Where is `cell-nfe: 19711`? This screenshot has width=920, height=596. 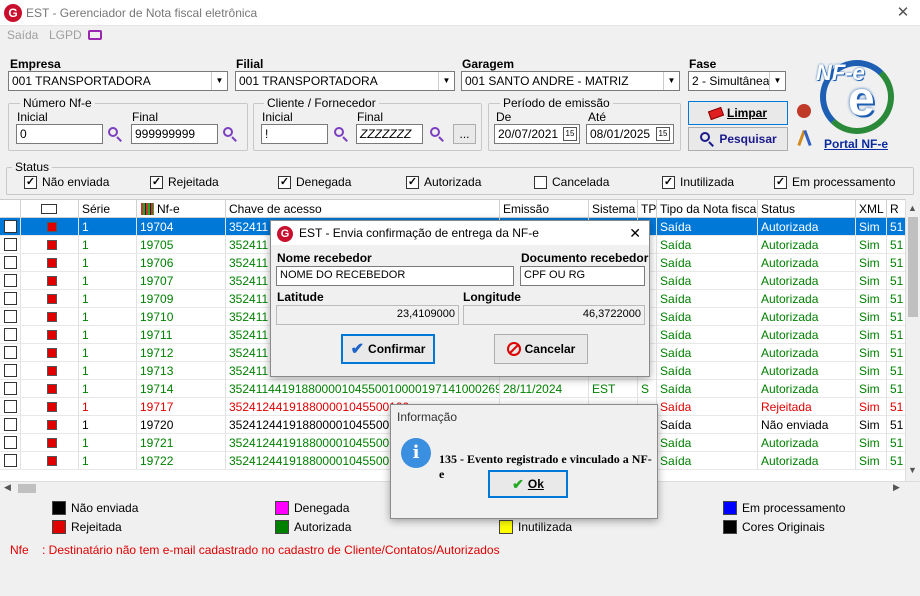 cell-nfe: 19711 is located at coordinates (181, 335).